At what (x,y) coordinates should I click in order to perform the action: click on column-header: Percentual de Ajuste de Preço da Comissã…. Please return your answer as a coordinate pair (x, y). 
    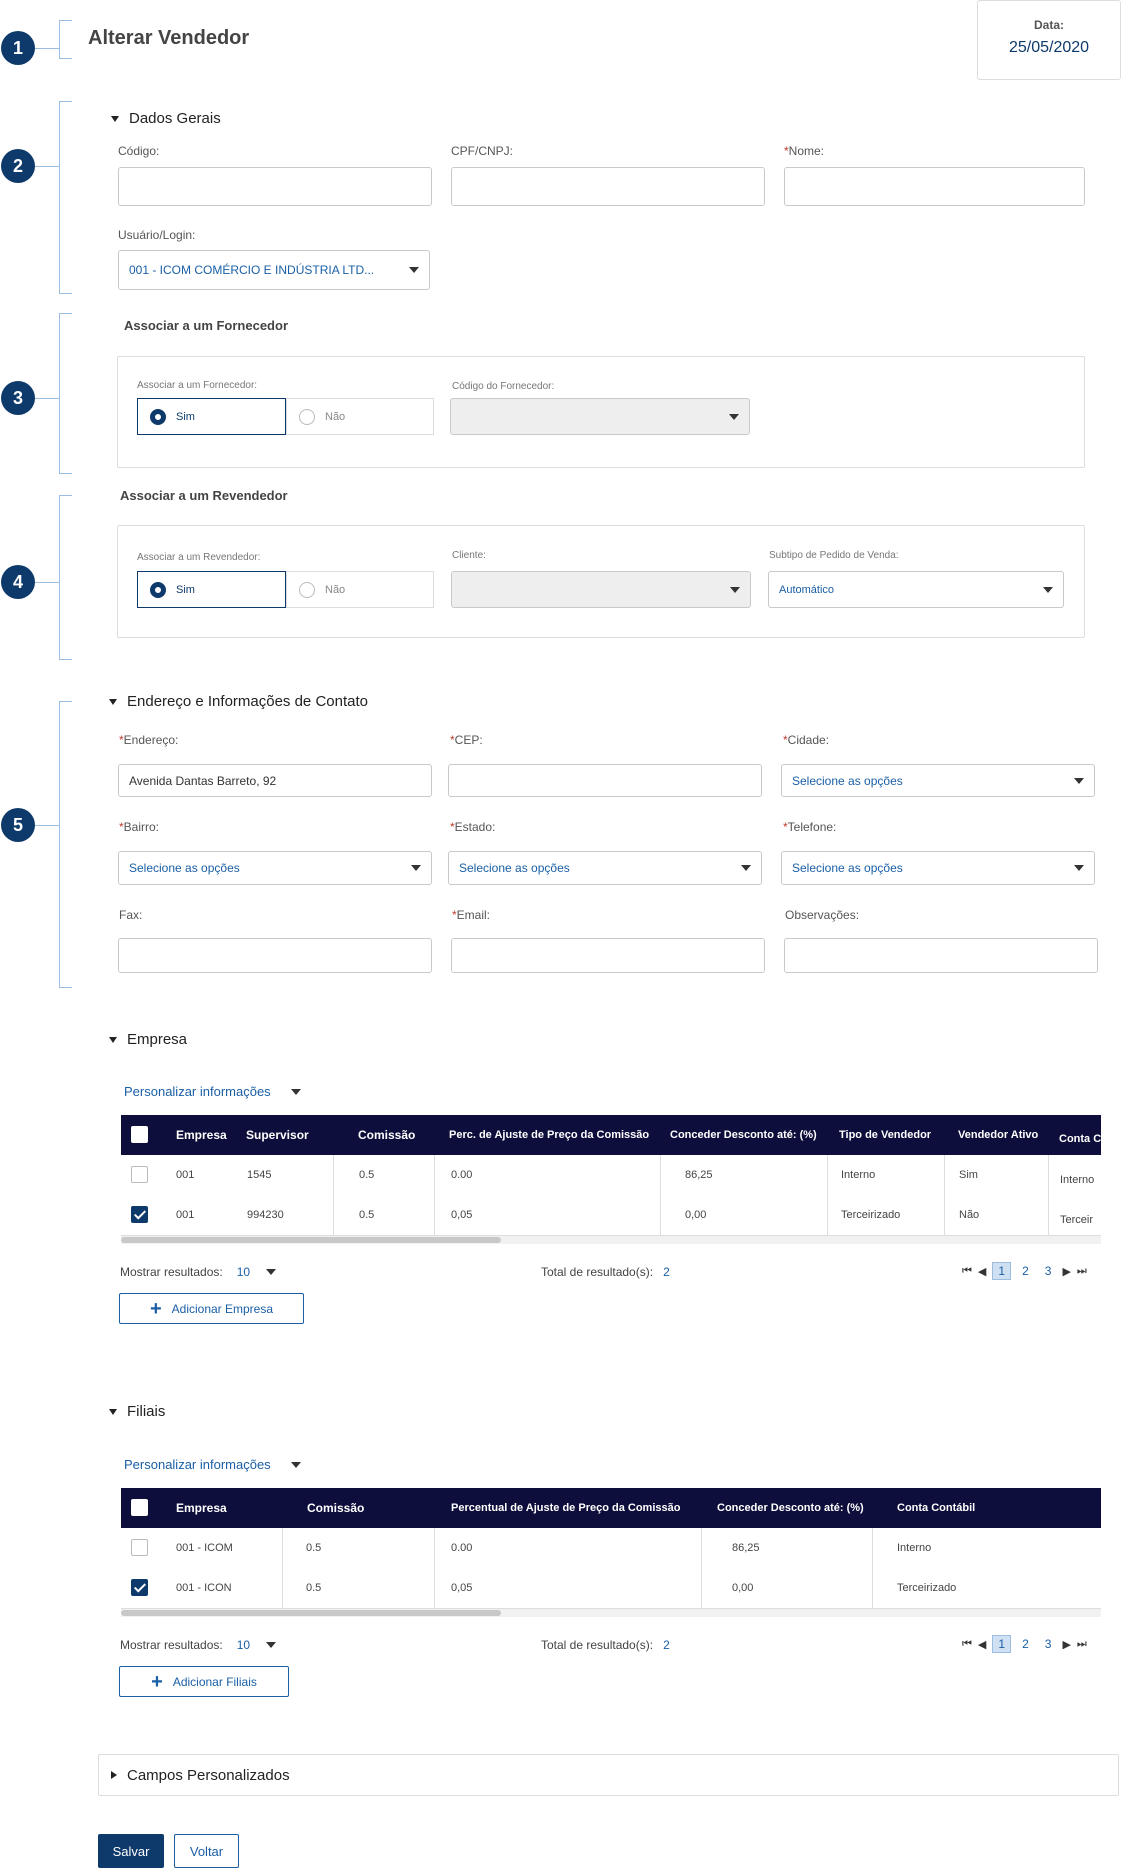
    Looking at the image, I should click on (565, 1508).